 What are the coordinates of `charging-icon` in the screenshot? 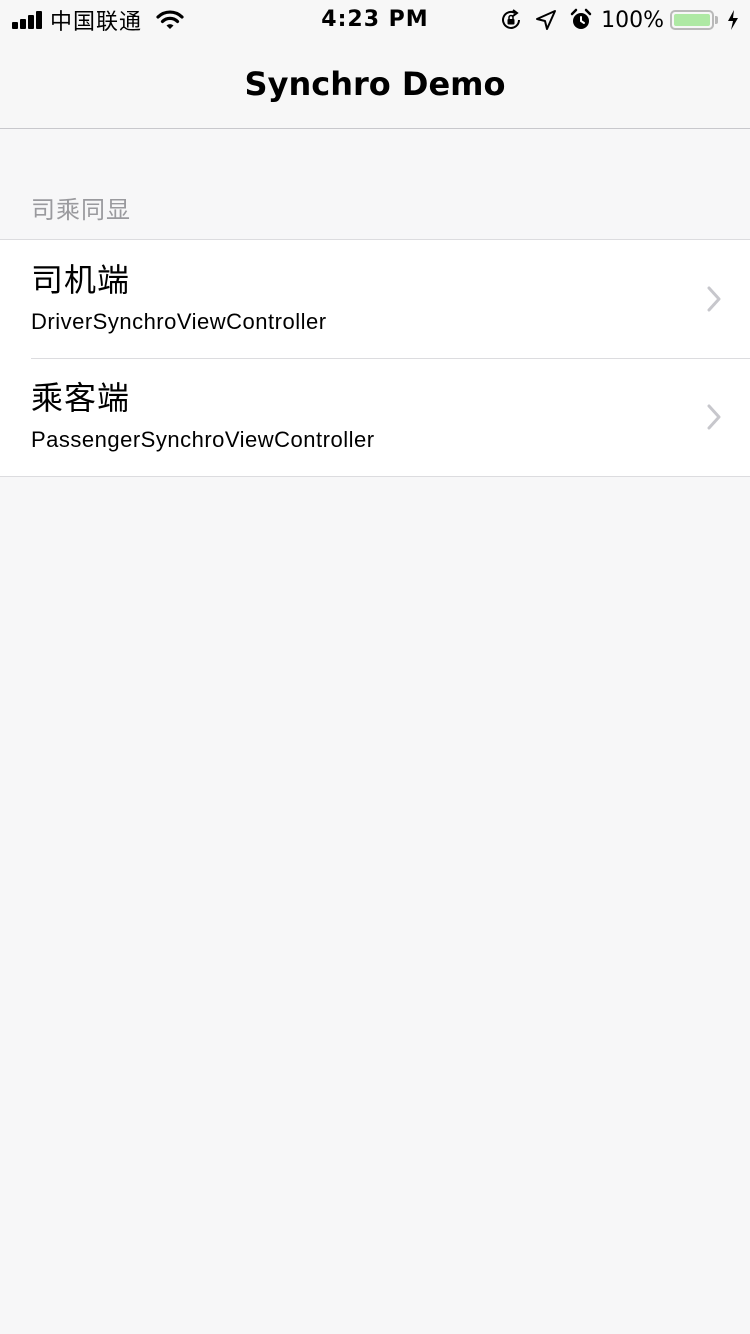 It's located at (733, 20).